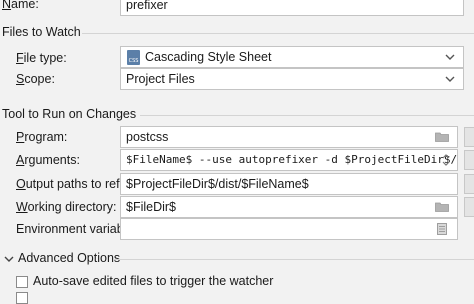 The image size is (474, 304). Describe the element at coordinates (22, 282) in the screenshot. I see `auto-save-checkbox` at that location.